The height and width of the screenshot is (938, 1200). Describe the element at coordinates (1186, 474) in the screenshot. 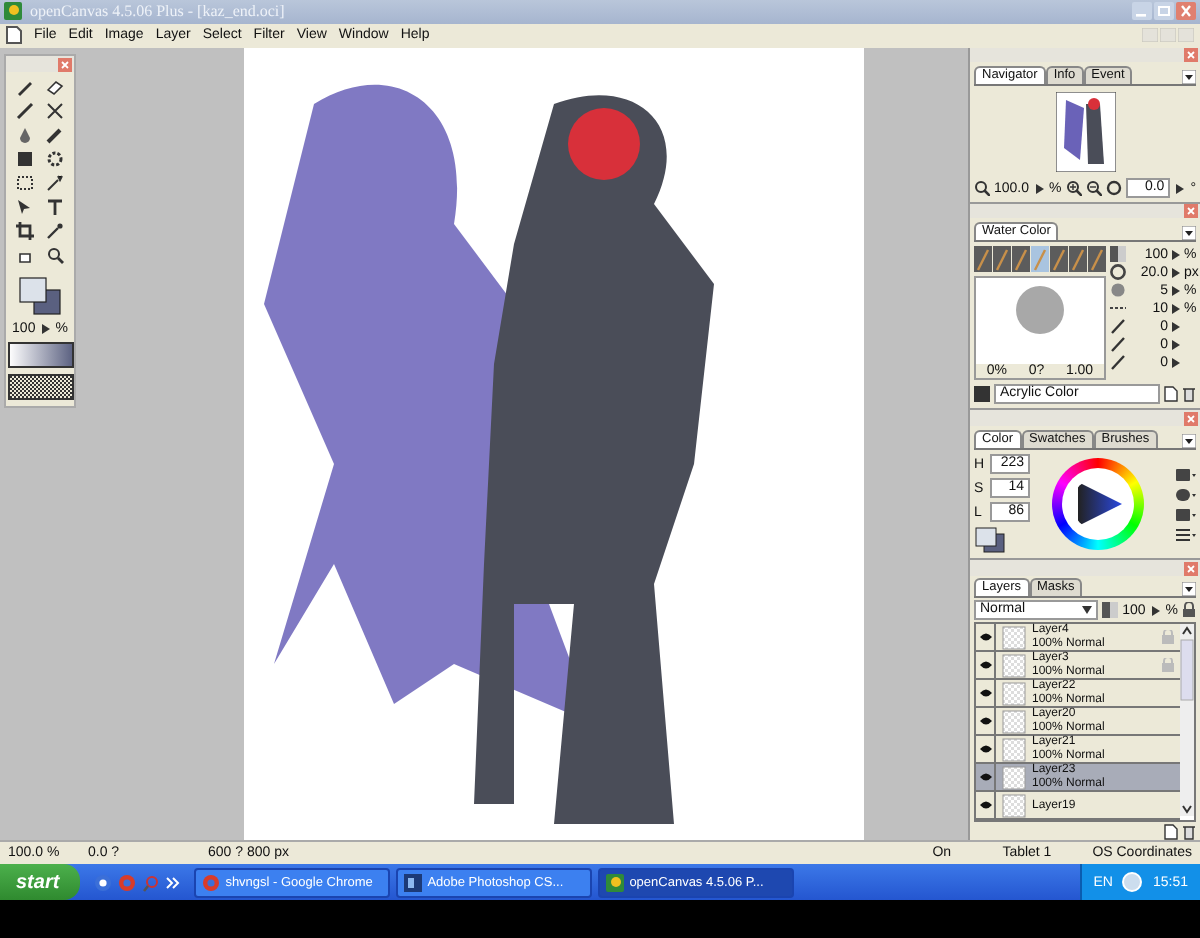

I see `swatch-menu-icon` at that location.